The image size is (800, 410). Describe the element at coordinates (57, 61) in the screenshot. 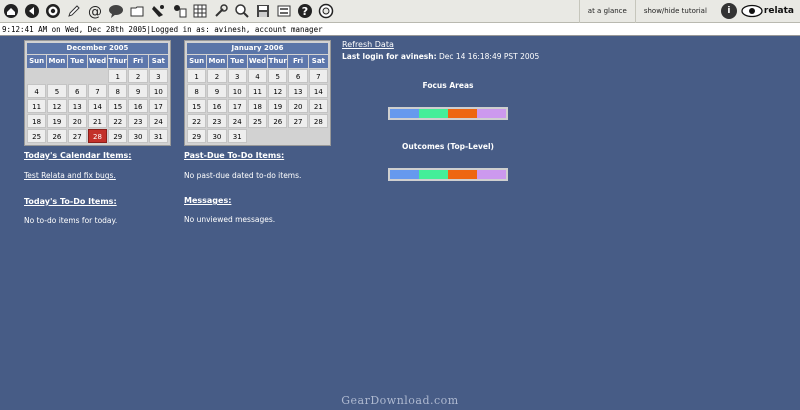

I see `weekday-header: Mon` at that location.